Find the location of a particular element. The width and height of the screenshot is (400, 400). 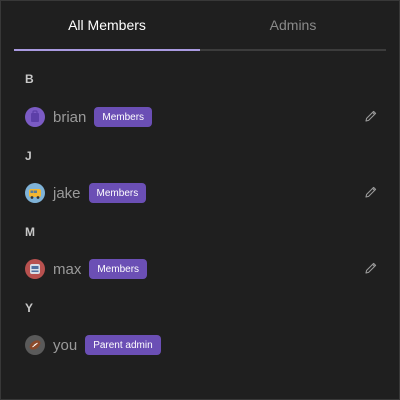

tab-bar: All Members Admins is located at coordinates (200, 26).